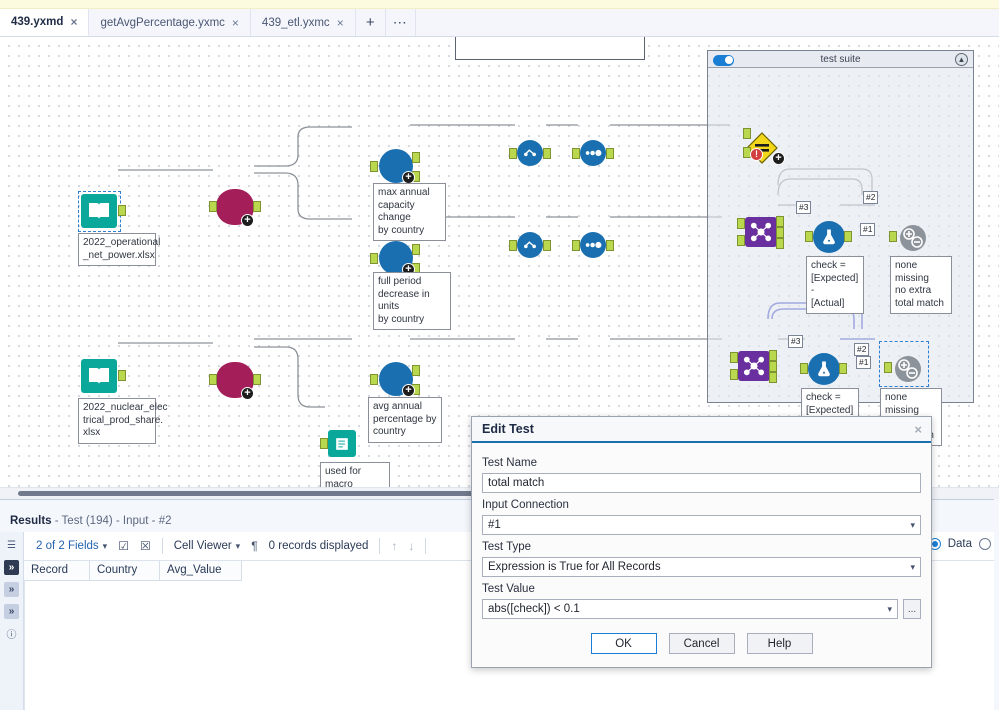 This screenshot has height=710, width=999. What do you see at coordinates (623, 643) in the screenshot?
I see `ok-button: OK` at bounding box center [623, 643].